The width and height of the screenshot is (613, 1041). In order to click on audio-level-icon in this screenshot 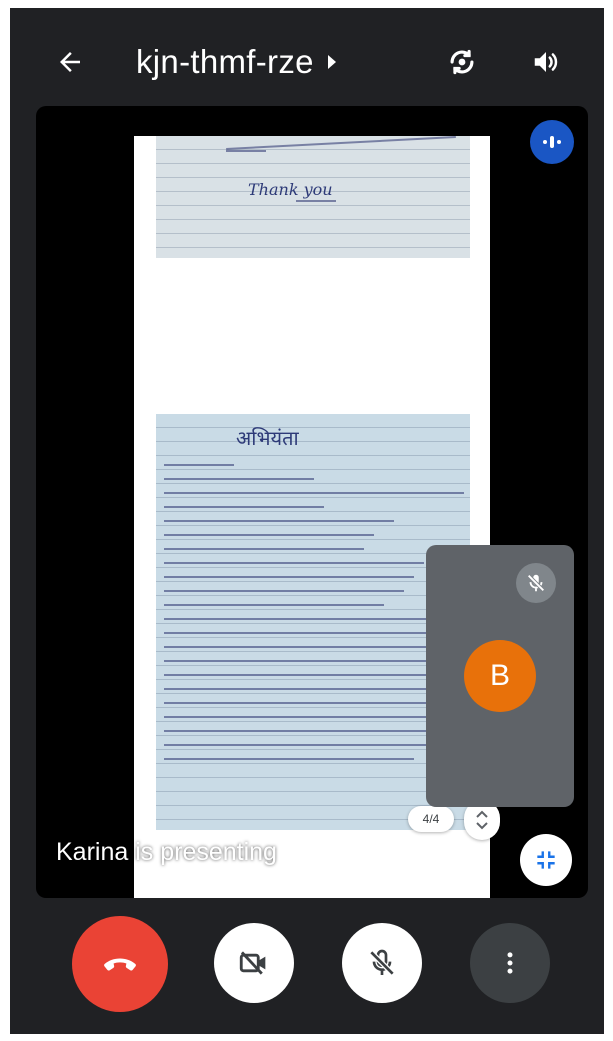, I will do `click(552, 142)`.